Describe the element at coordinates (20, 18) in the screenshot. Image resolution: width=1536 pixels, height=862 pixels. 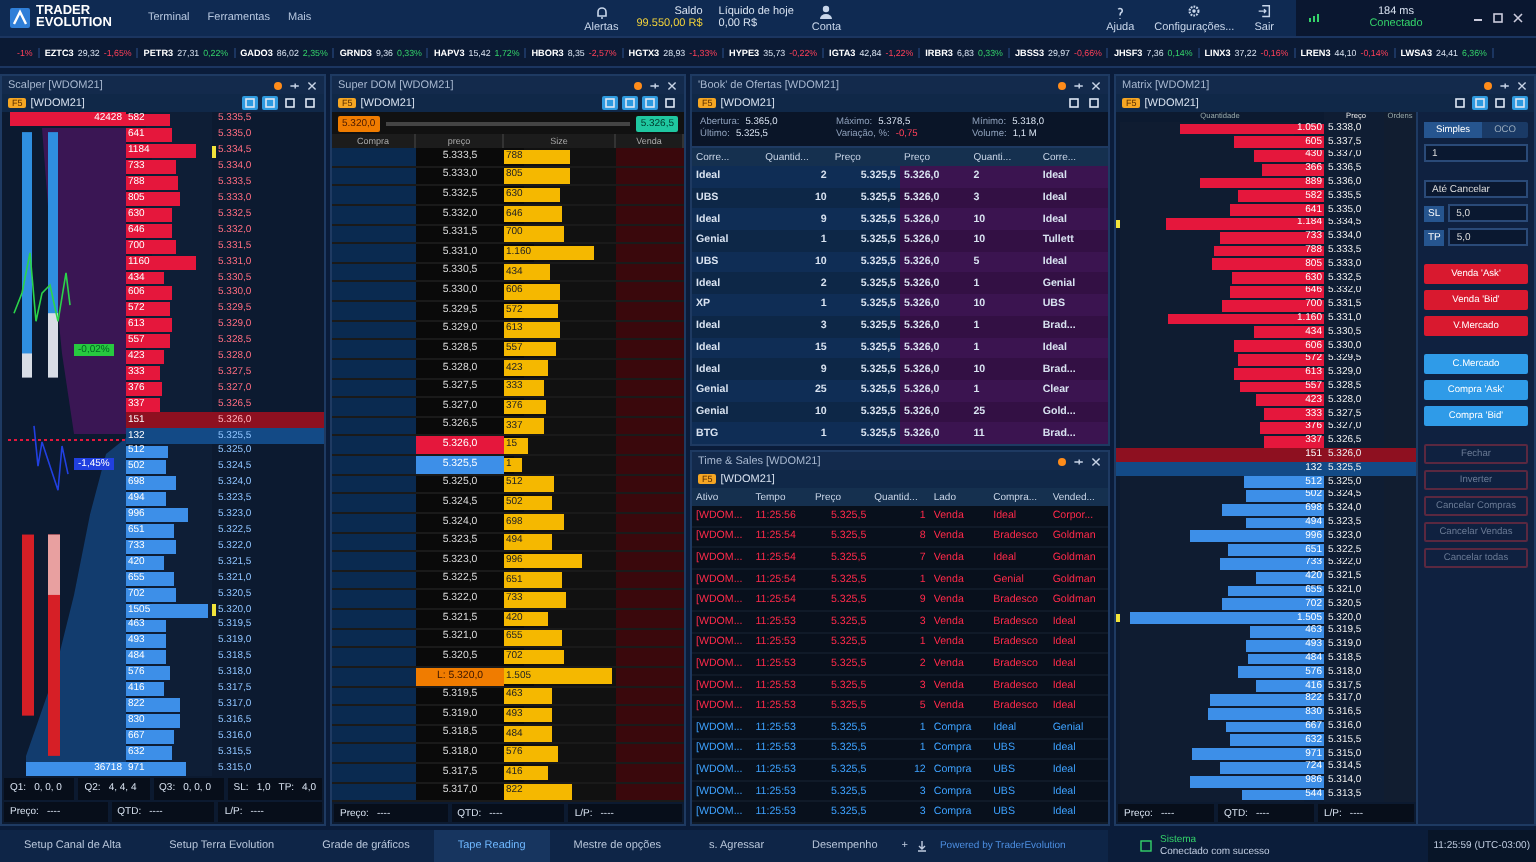
I see `logo-icon` at that location.